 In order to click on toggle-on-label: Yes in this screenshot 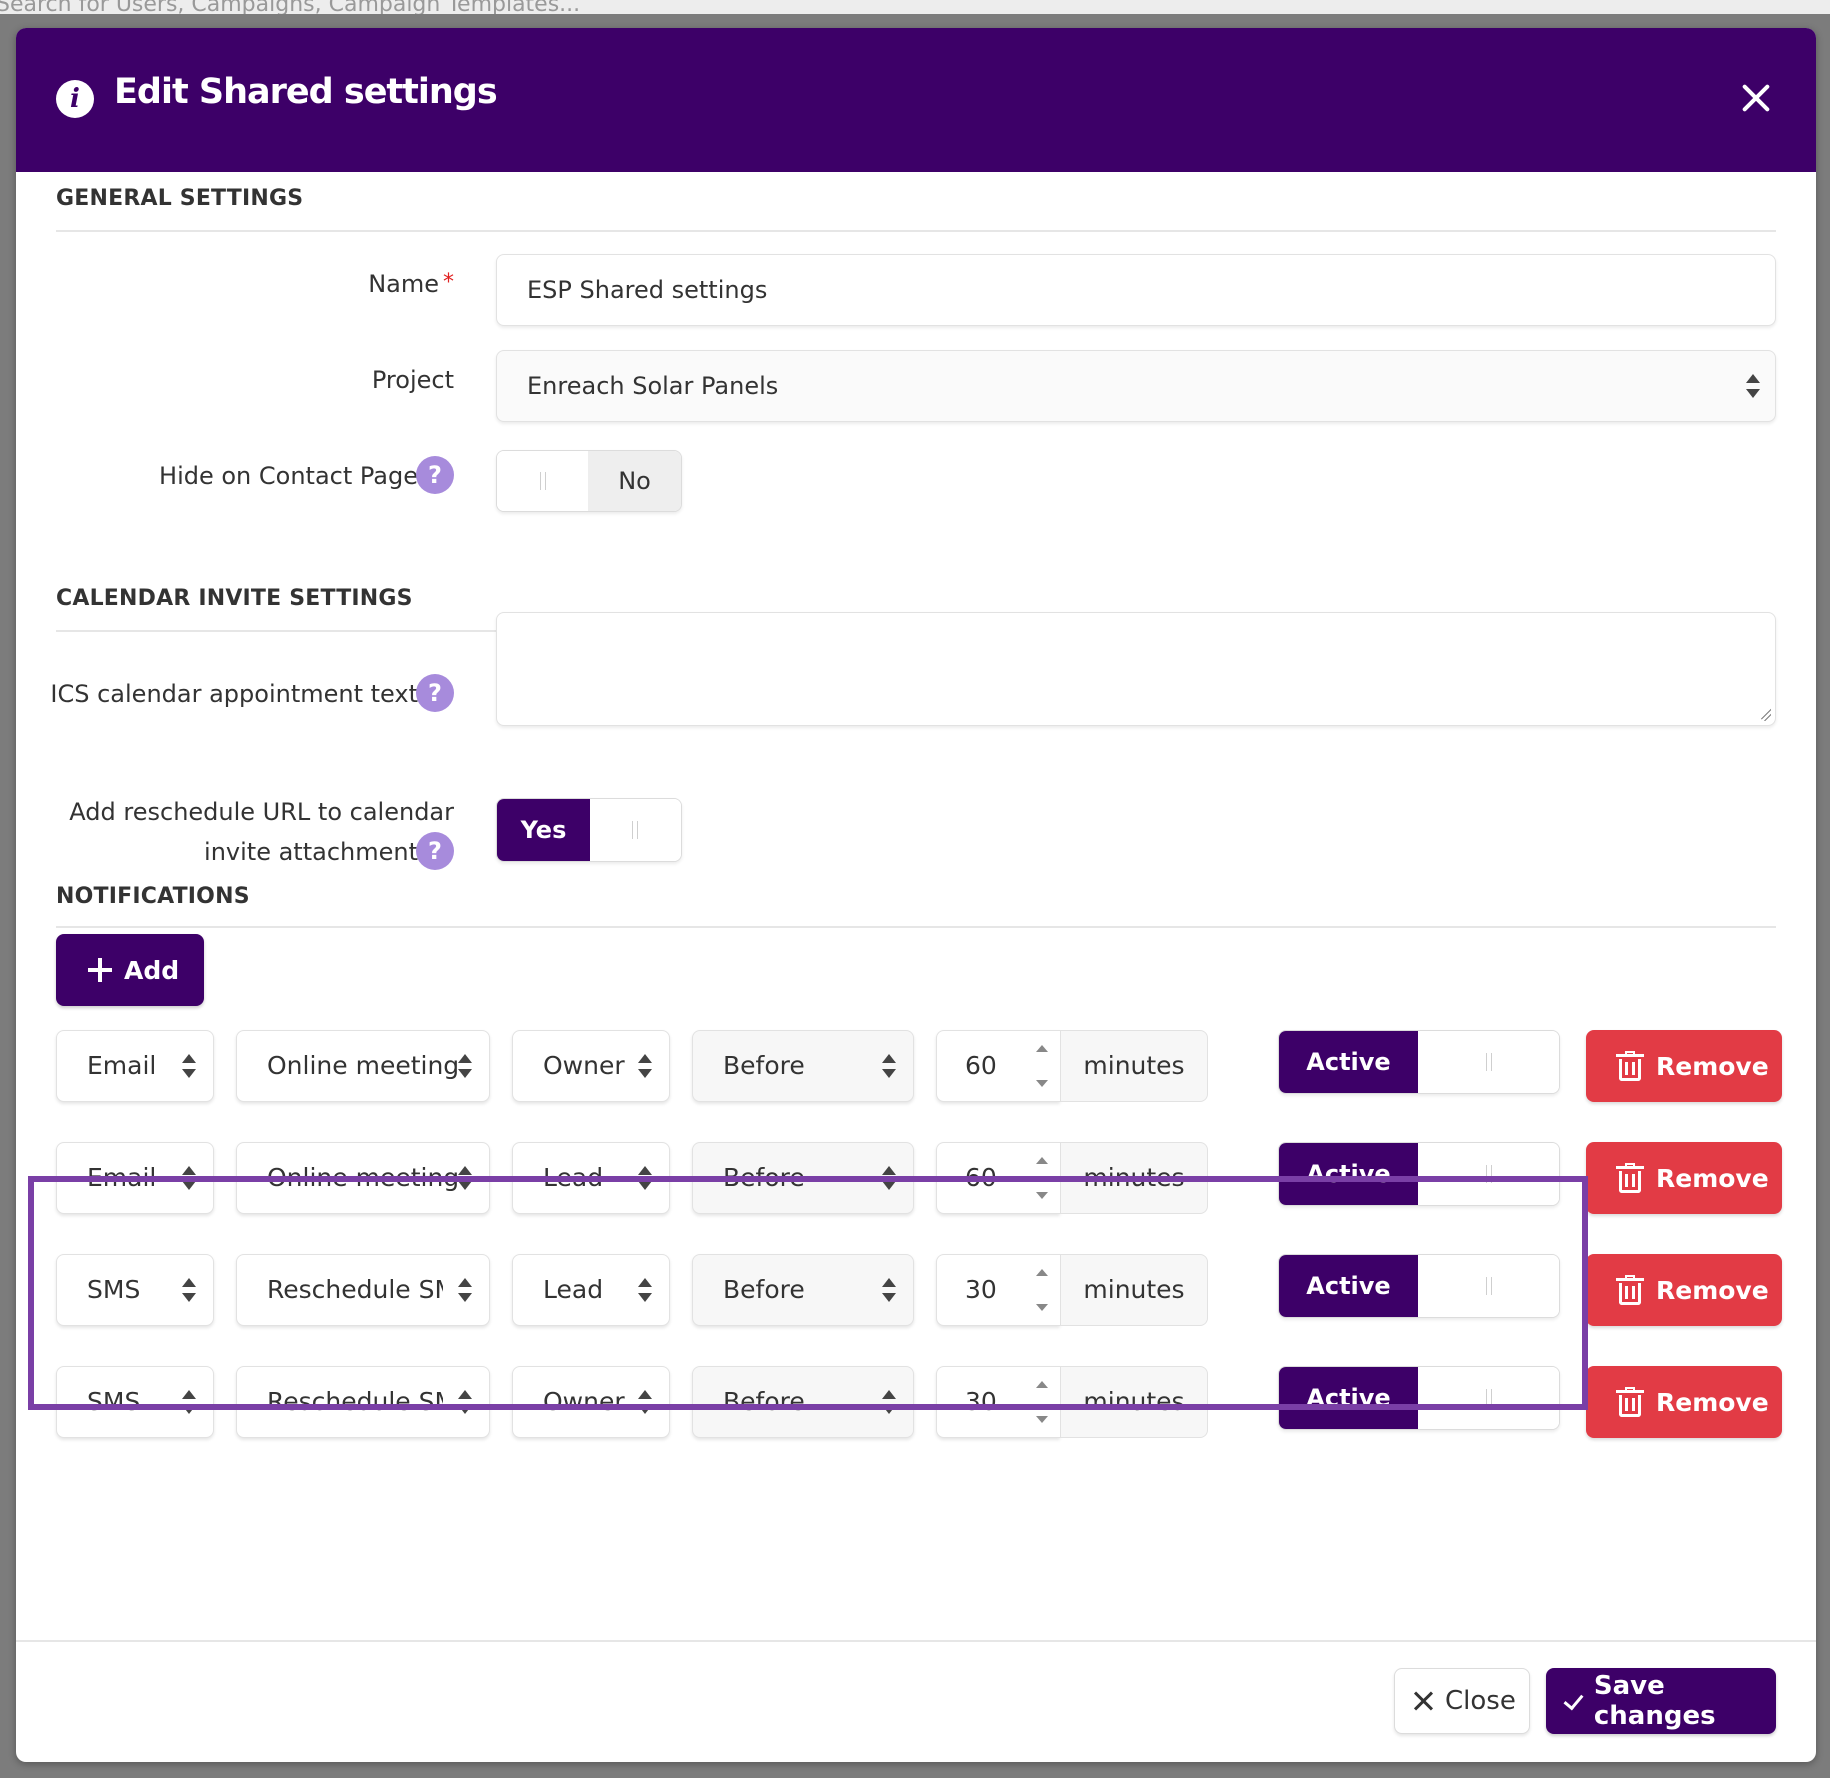, I will do `click(543, 830)`.